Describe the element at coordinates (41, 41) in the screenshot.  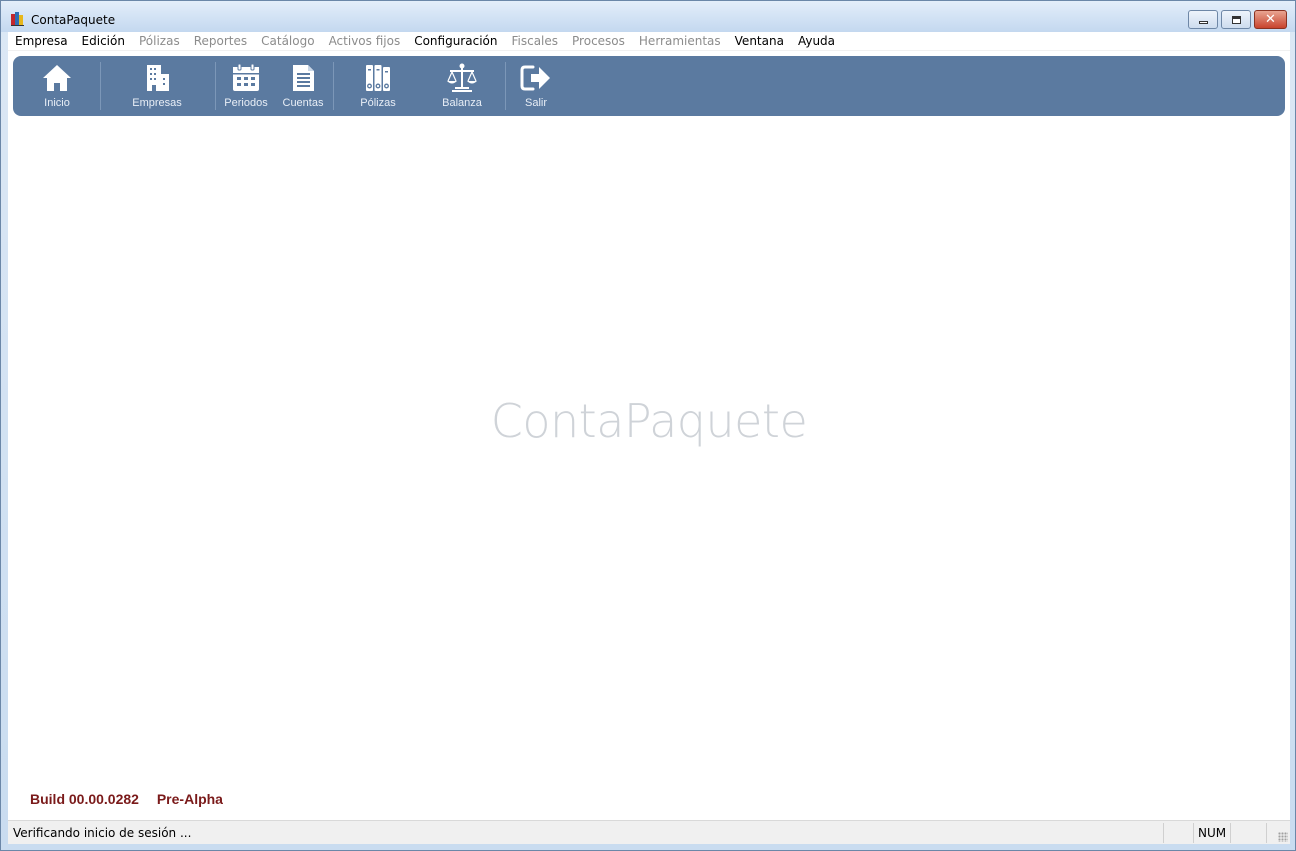
I see `menu-empresa: Empresa` at that location.